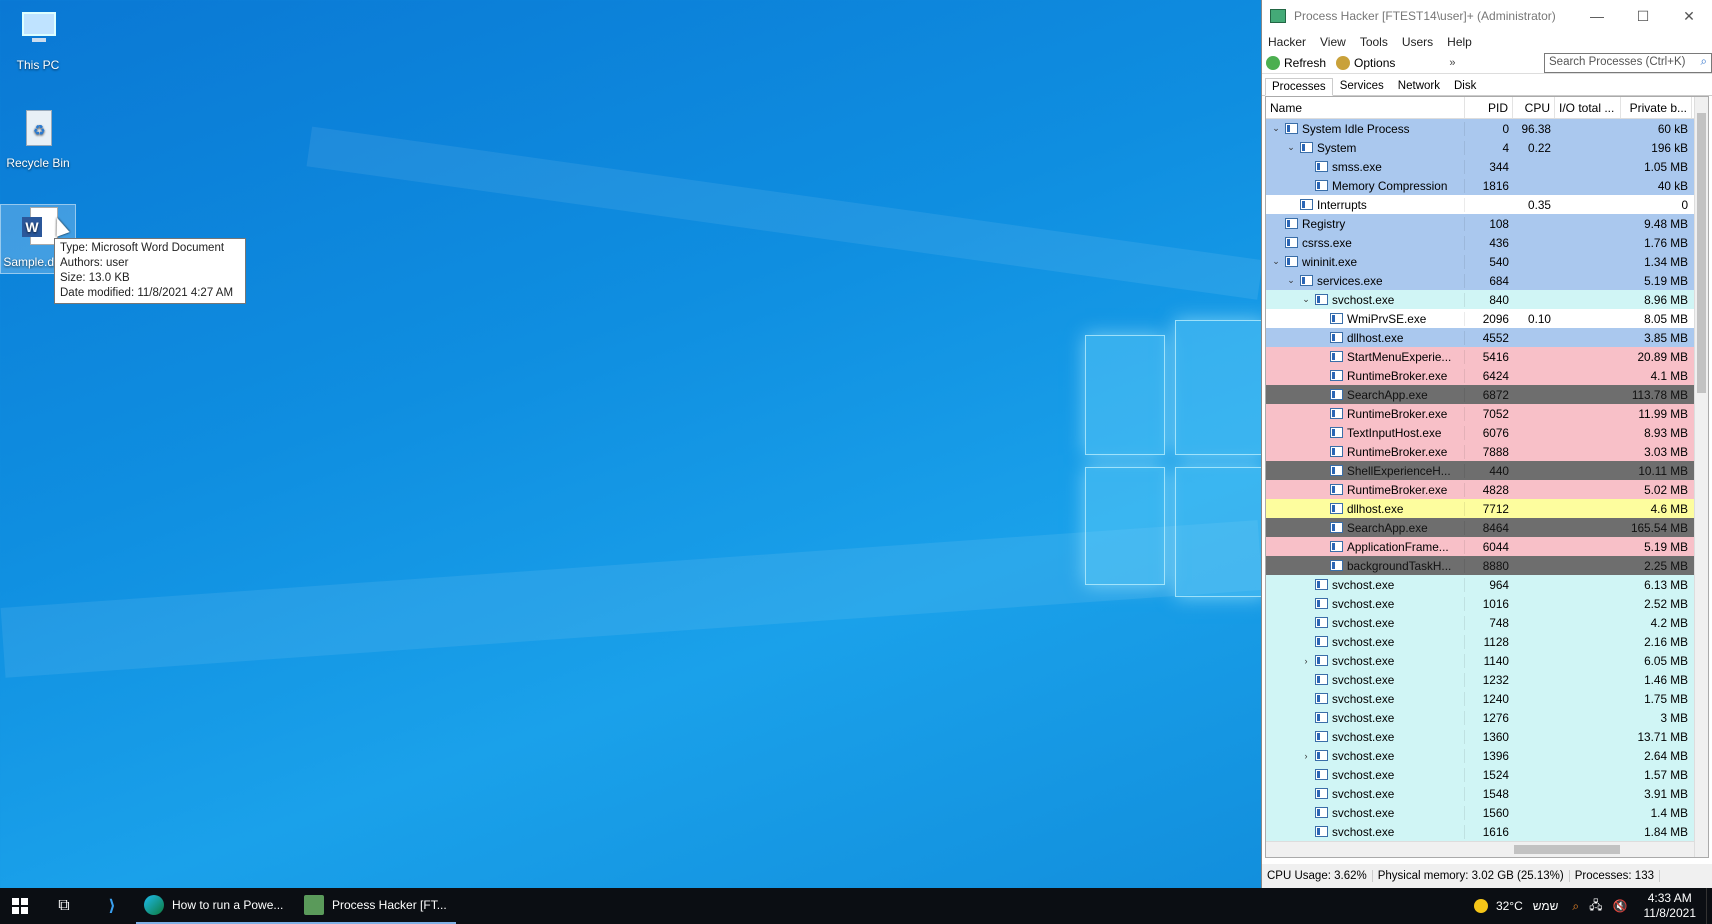 This screenshot has height=924, width=1712. Describe the element at coordinates (64, 906) in the screenshot. I see `task-view-button: ⧉` at that location.